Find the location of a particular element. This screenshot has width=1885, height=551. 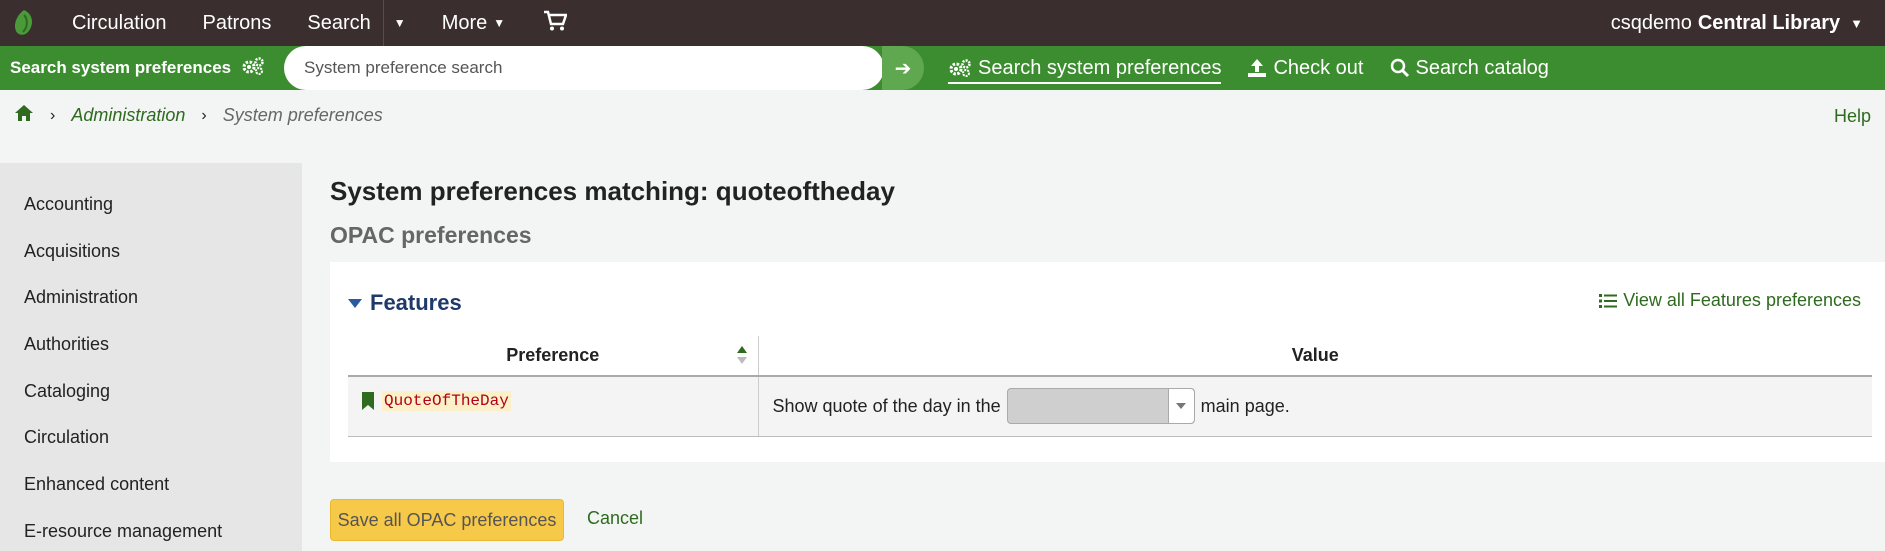

home-icon is located at coordinates (24, 115).